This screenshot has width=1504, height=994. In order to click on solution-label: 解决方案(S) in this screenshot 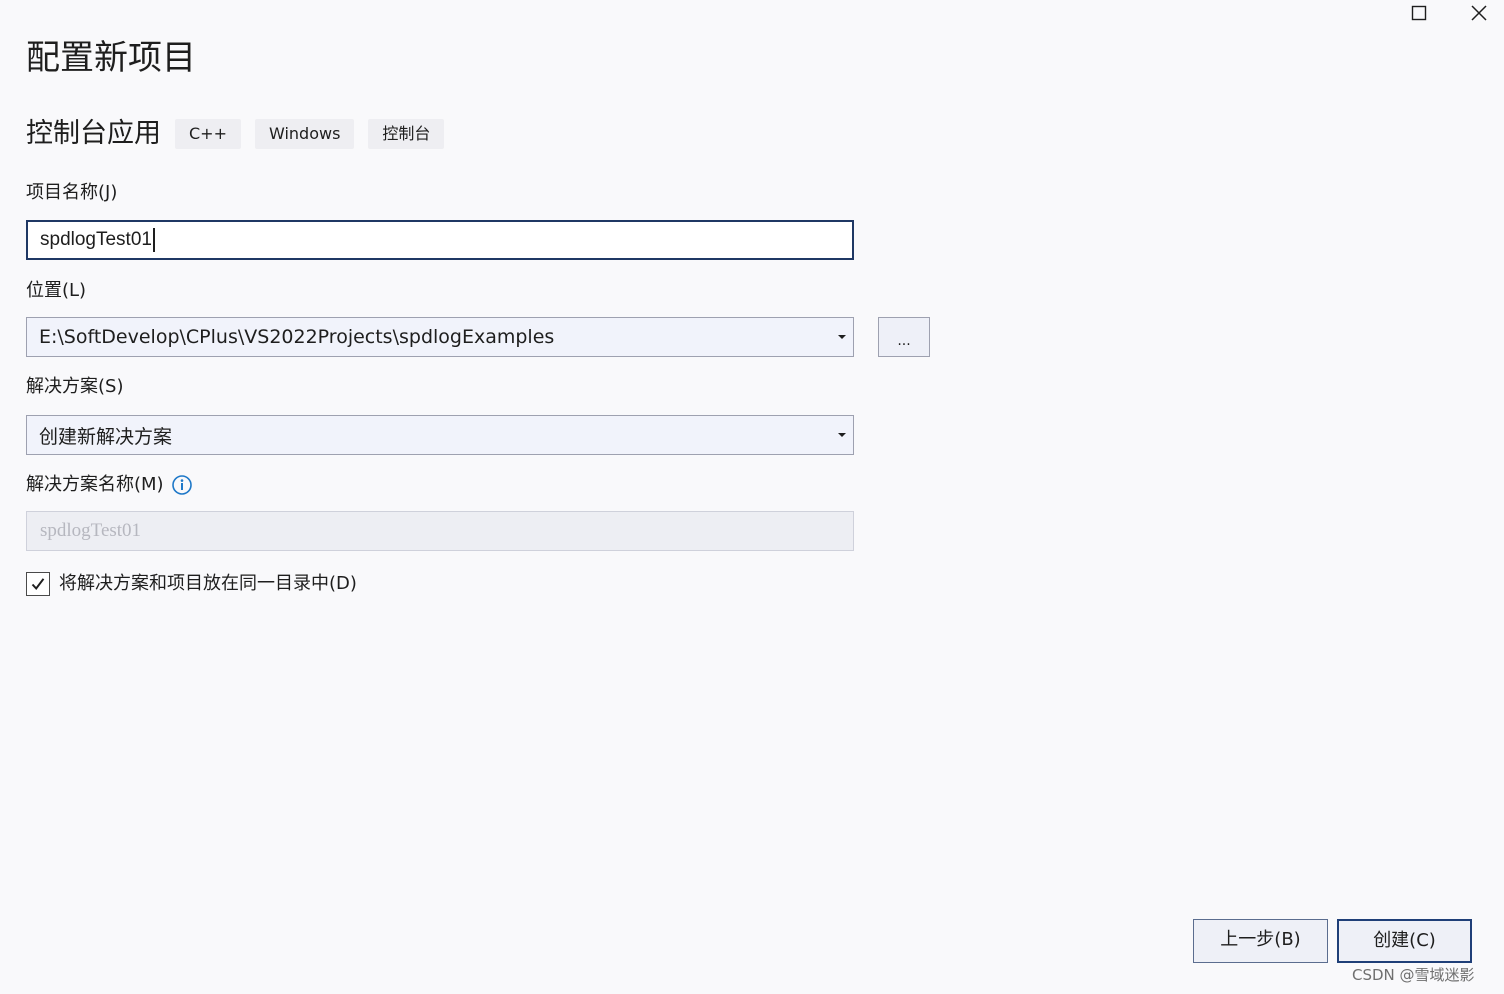, I will do `click(75, 386)`.